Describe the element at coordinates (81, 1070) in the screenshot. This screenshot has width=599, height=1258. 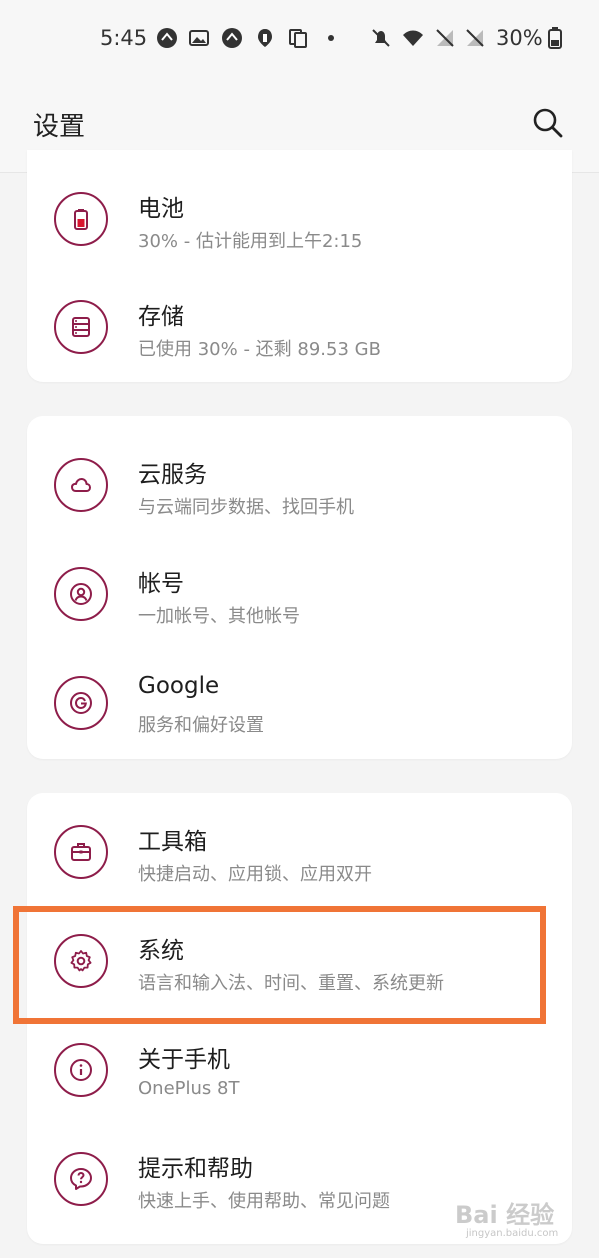
I see `info-icon` at that location.